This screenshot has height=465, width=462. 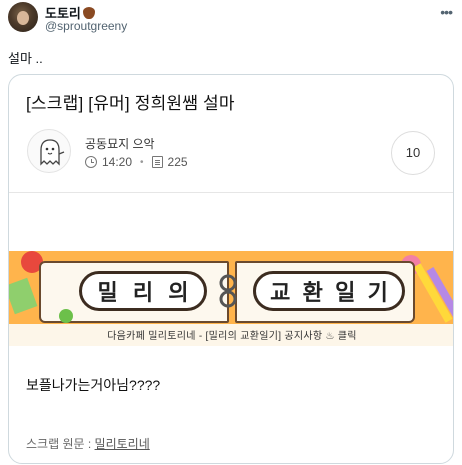 I want to click on banner-caption: 다음카페 밀리토리네 - [밀리의 교환일기] 공지사항 ♨ 클릭, so click(x=231, y=334).